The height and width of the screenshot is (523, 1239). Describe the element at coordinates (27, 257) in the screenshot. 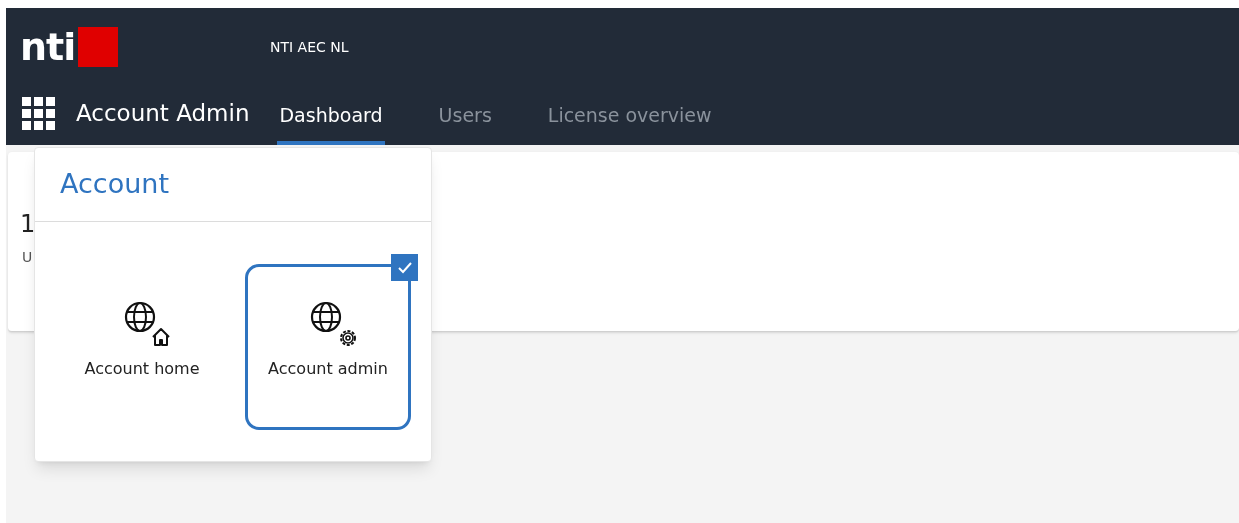

I see `card-label: U` at that location.